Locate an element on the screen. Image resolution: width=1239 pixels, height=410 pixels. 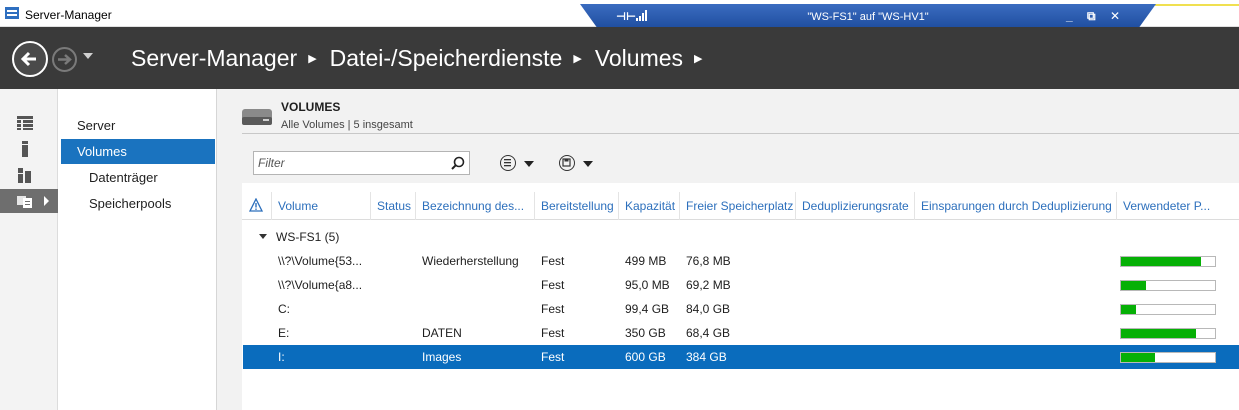
minimize-icon: _ is located at coordinates (1069, 16).